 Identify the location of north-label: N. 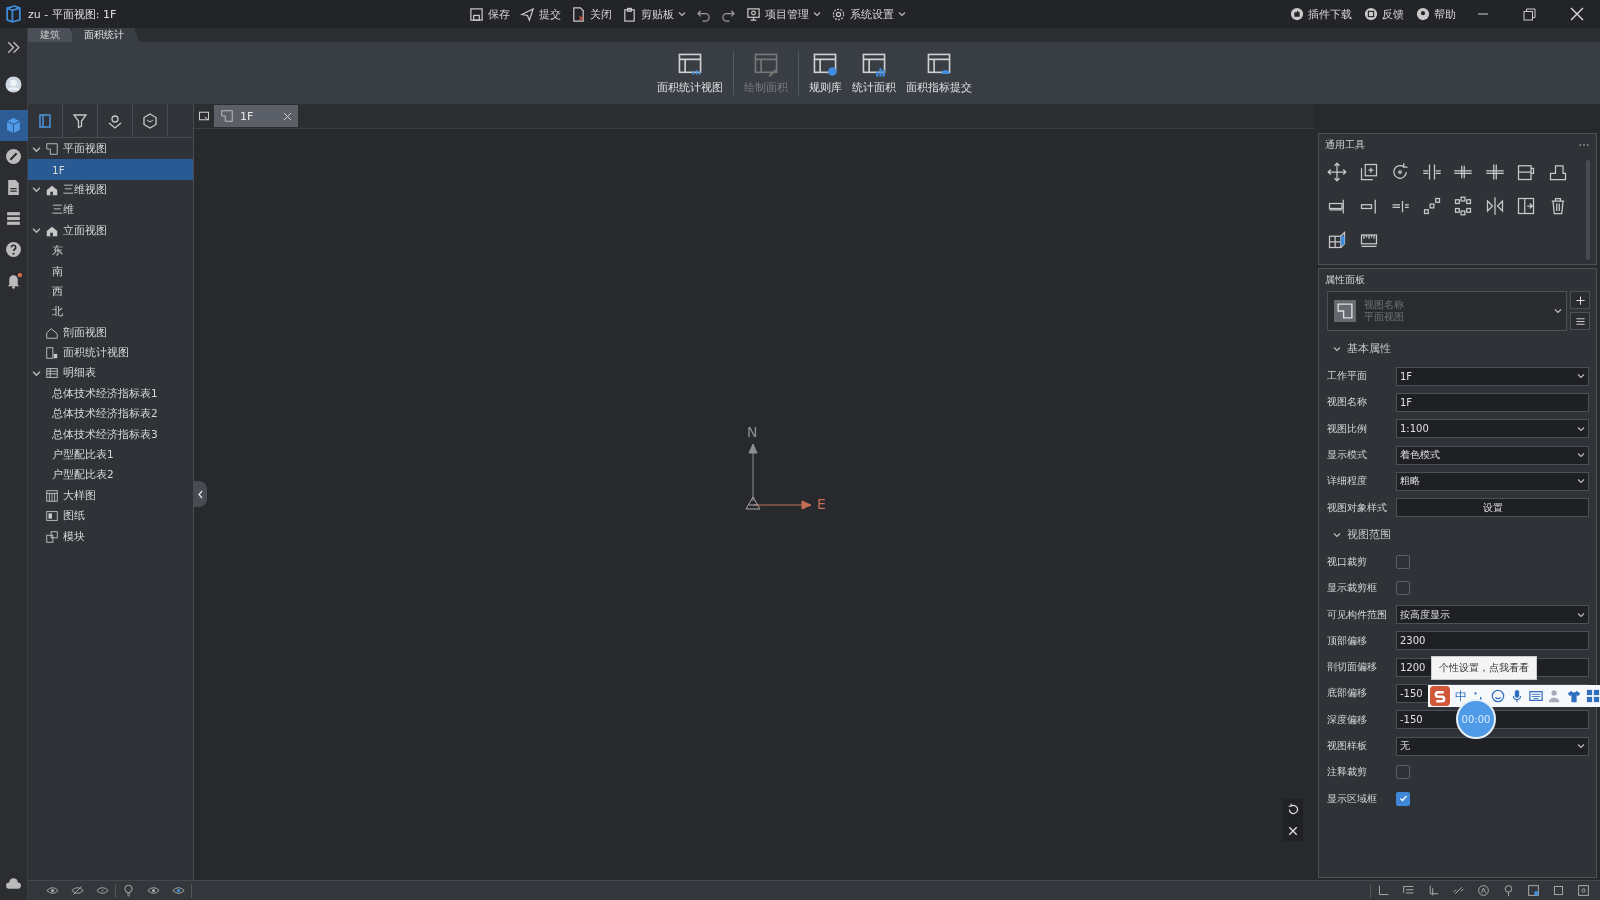
(752, 432).